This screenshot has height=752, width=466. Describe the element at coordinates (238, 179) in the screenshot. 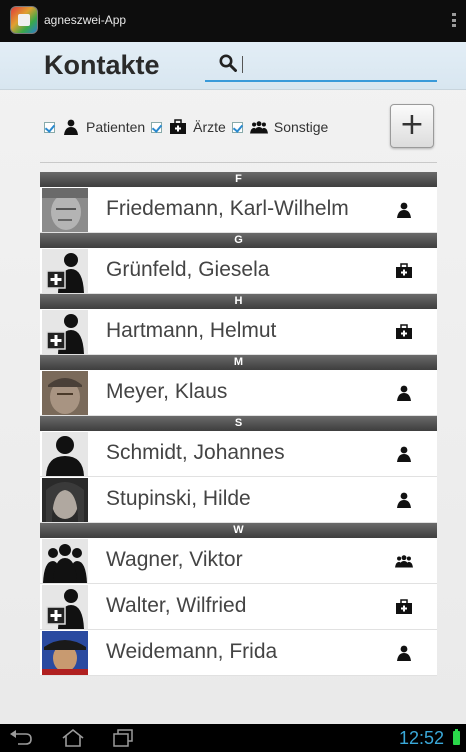

I see `section-header-f: F` at that location.